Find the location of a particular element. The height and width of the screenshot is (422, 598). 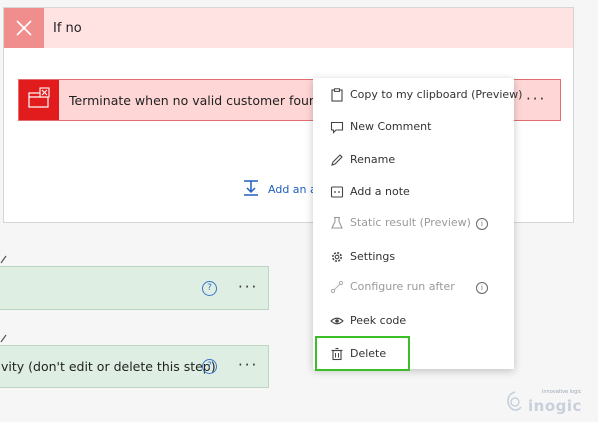

menu-item-new-comment: New Comment is located at coordinates (413, 127).